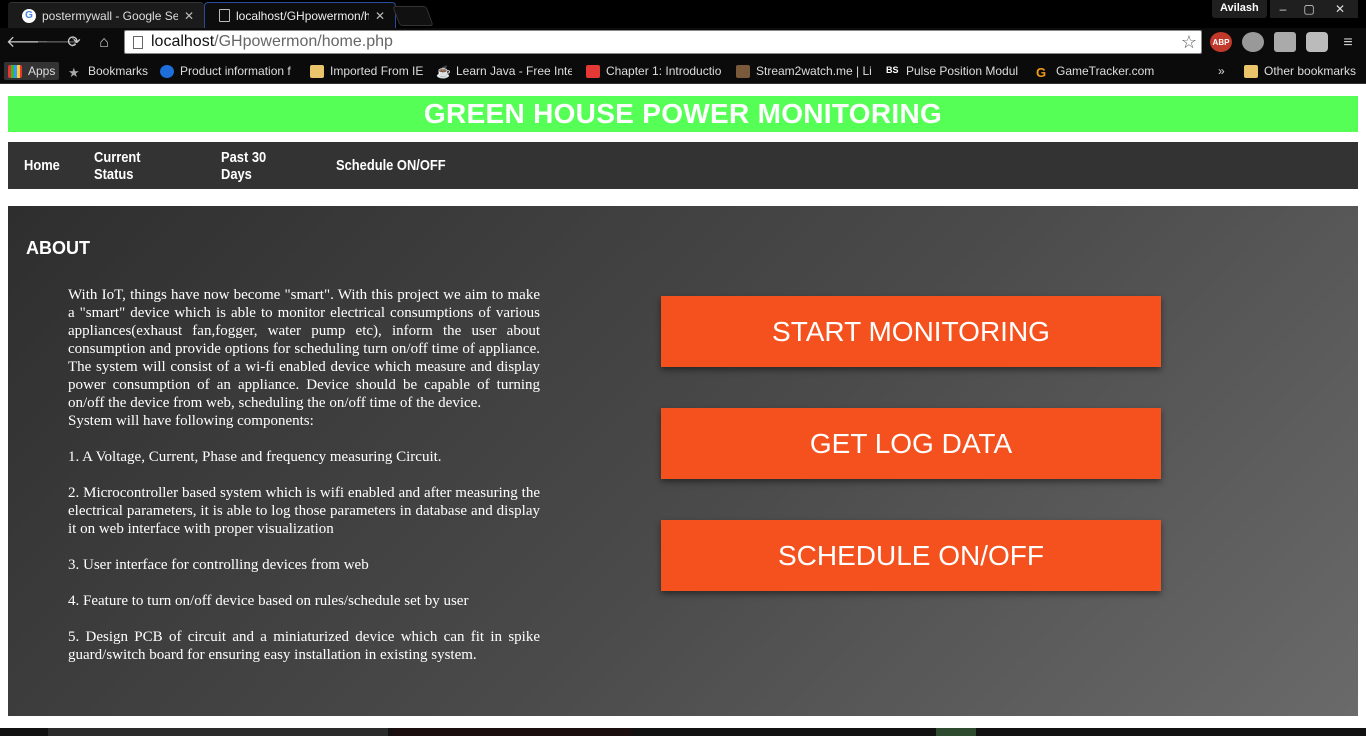 The height and width of the screenshot is (736, 1366). Describe the element at coordinates (42, 165) in the screenshot. I see `nav-home: Home` at that location.